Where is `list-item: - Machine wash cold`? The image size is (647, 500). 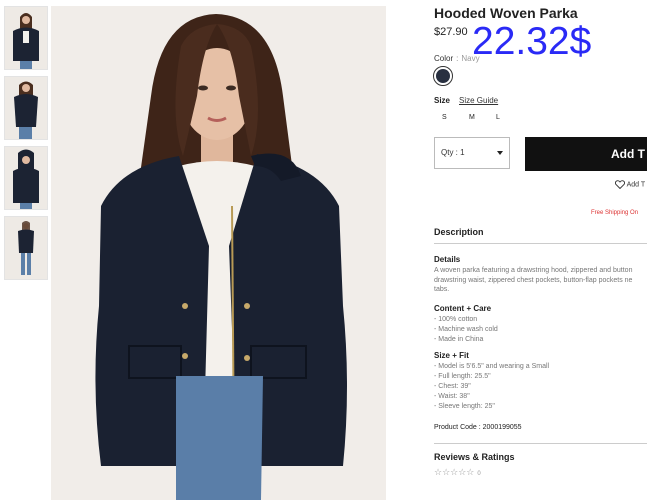 list-item: - Machine wash cold is located at coordinates (466, 329).